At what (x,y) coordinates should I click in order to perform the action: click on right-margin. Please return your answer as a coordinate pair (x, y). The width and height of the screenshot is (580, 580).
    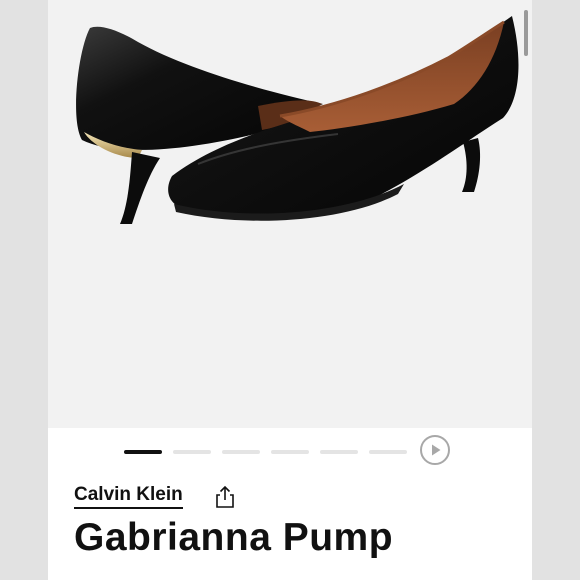
    Looking at the image, I should click on (556, 290).